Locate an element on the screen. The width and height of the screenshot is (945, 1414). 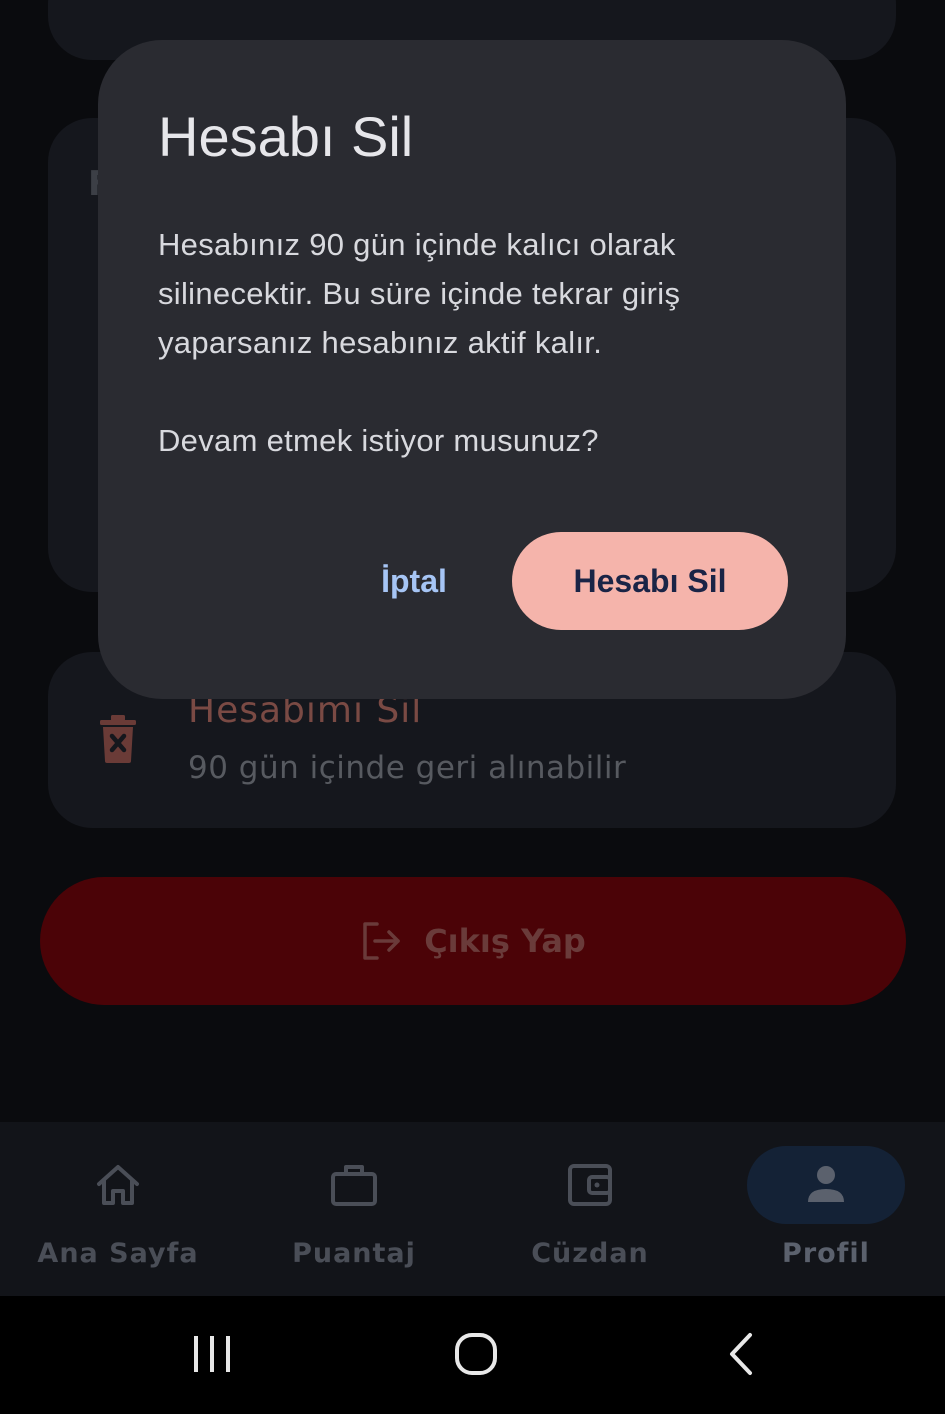
system-navigation-bar is located at coordinates (472, 1355).